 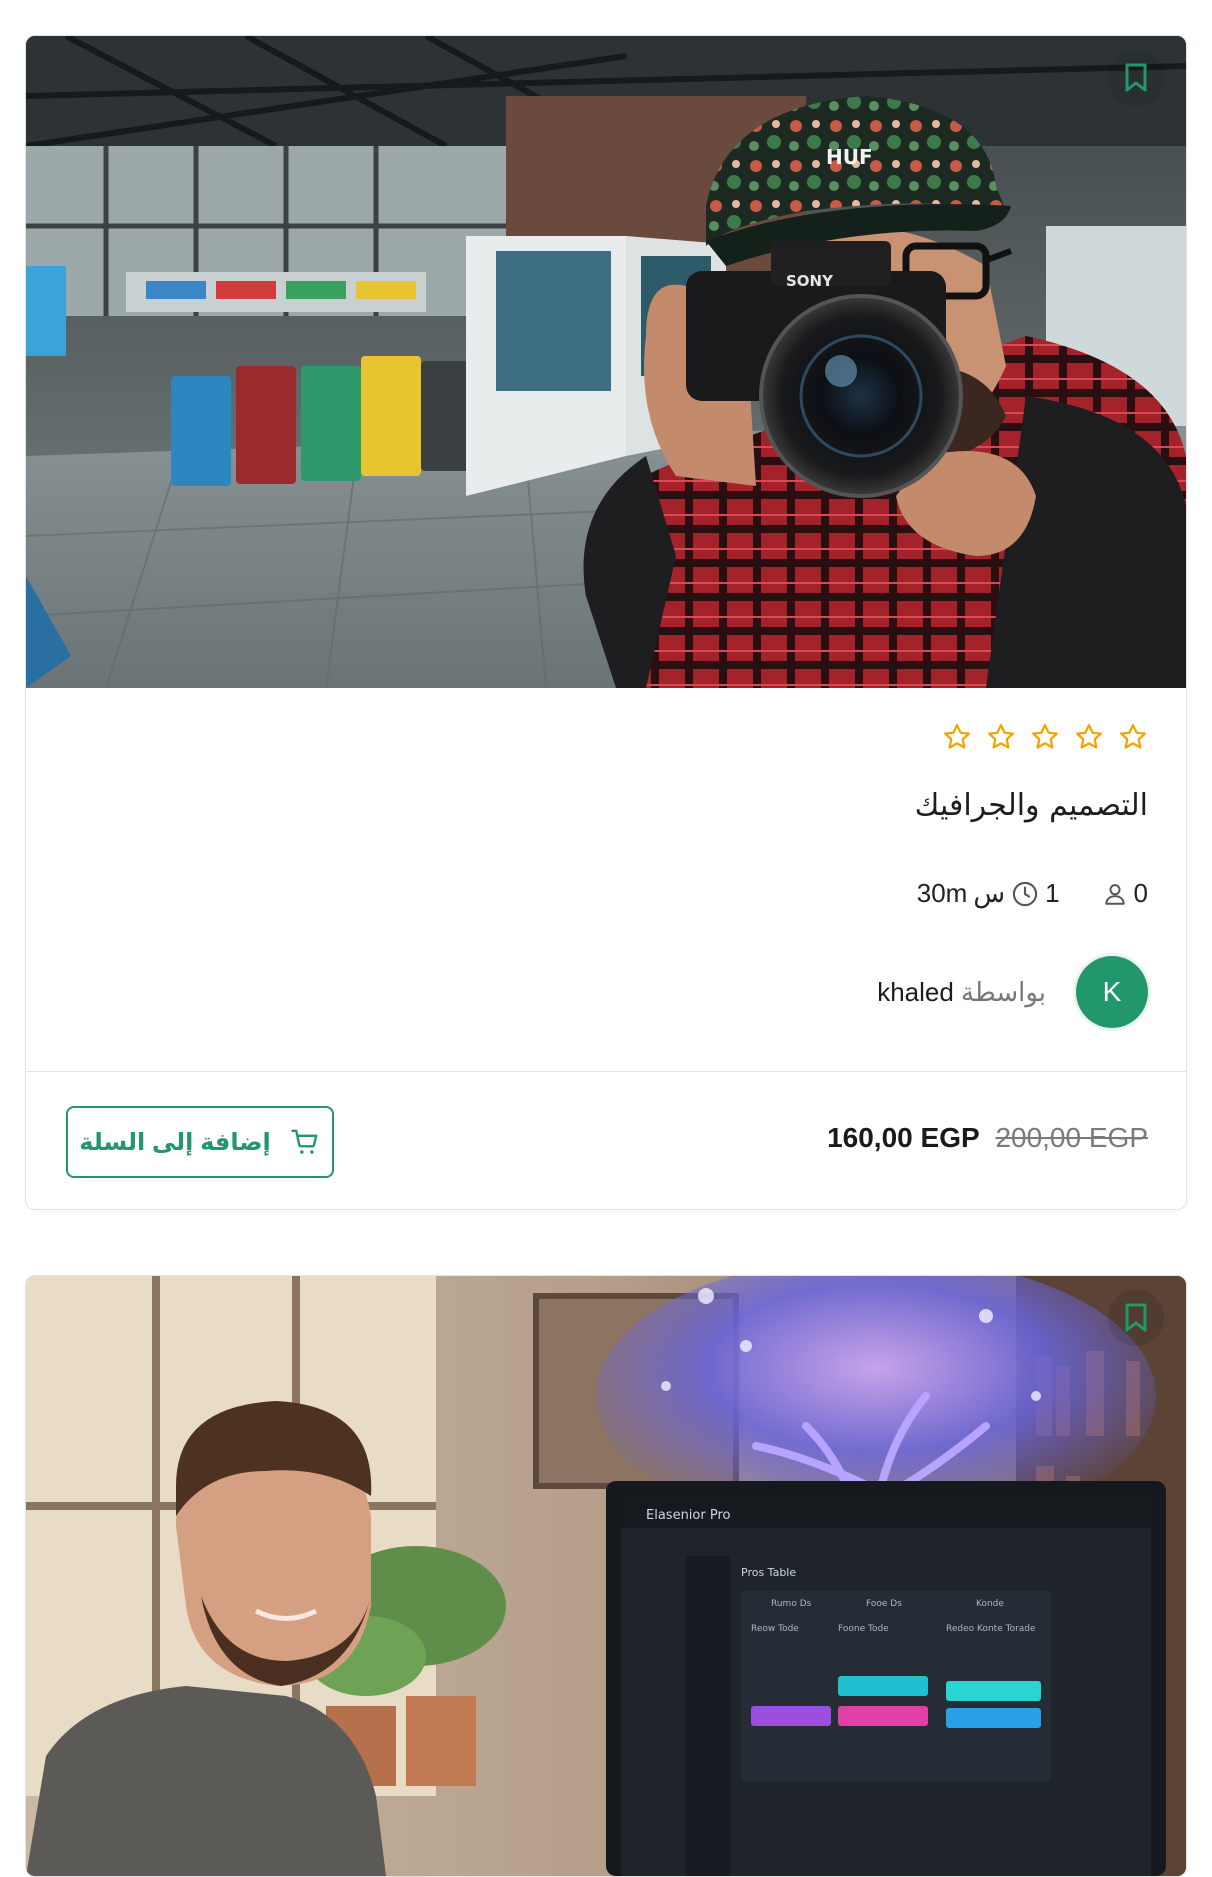 I want to click on course-card-footer: إضافة إلى السلة 160,00 EGP 200,00 EGP, so click(x=606, y=1140).